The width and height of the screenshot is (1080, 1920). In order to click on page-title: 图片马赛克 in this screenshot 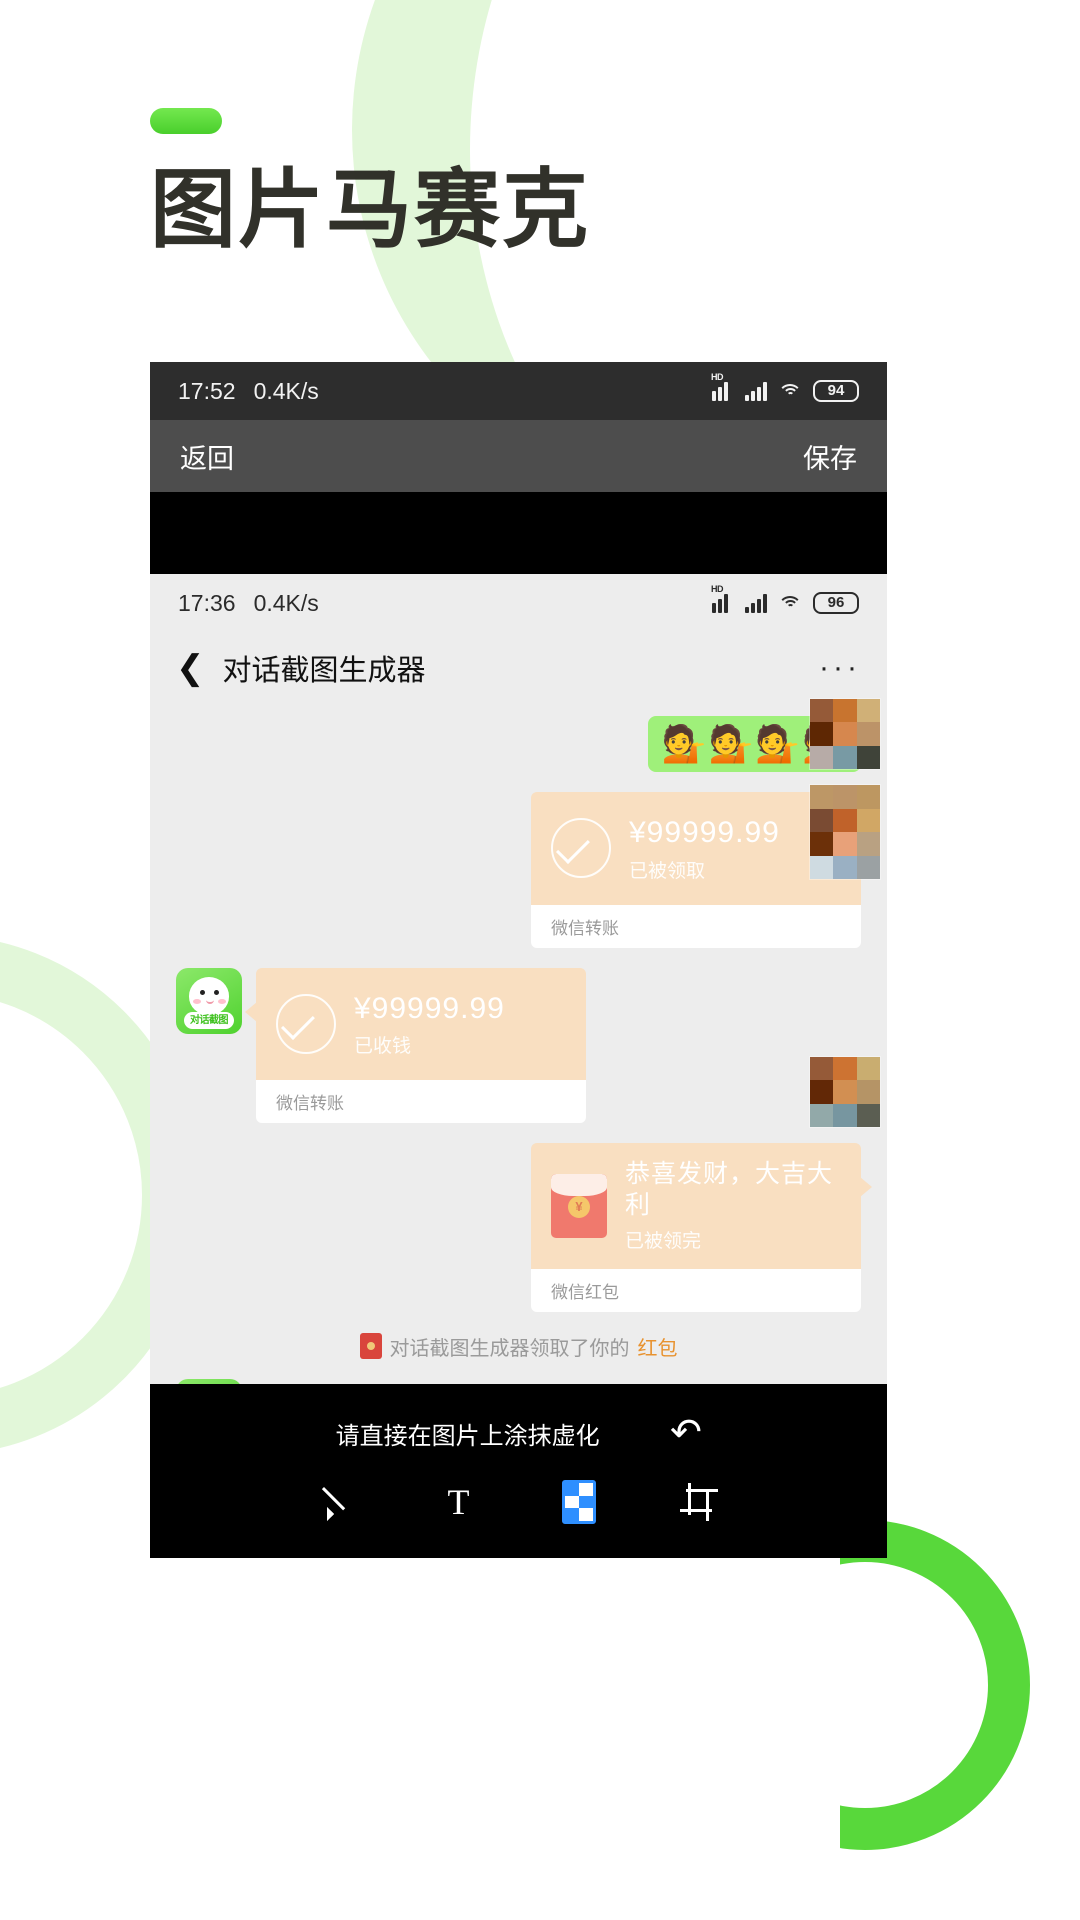, I will do `click(370, 210)`.